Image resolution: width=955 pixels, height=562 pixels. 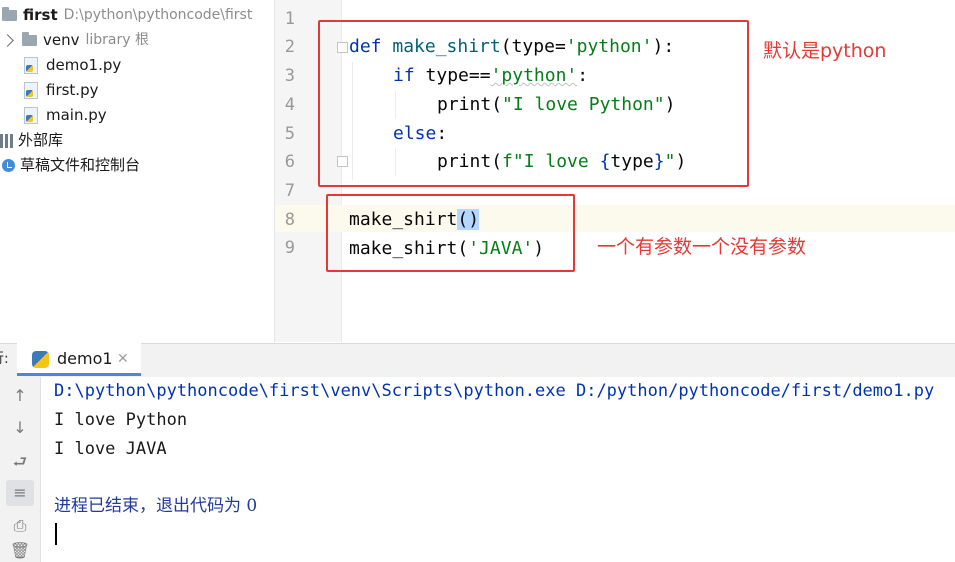 I want to click on line-number: 5, so click(x=289, y=134).